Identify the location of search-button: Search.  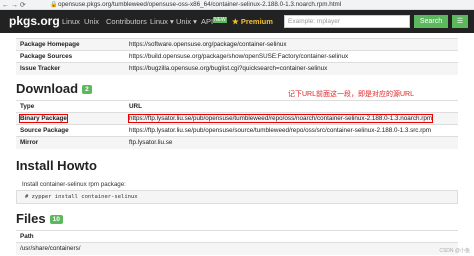
(431, 21).